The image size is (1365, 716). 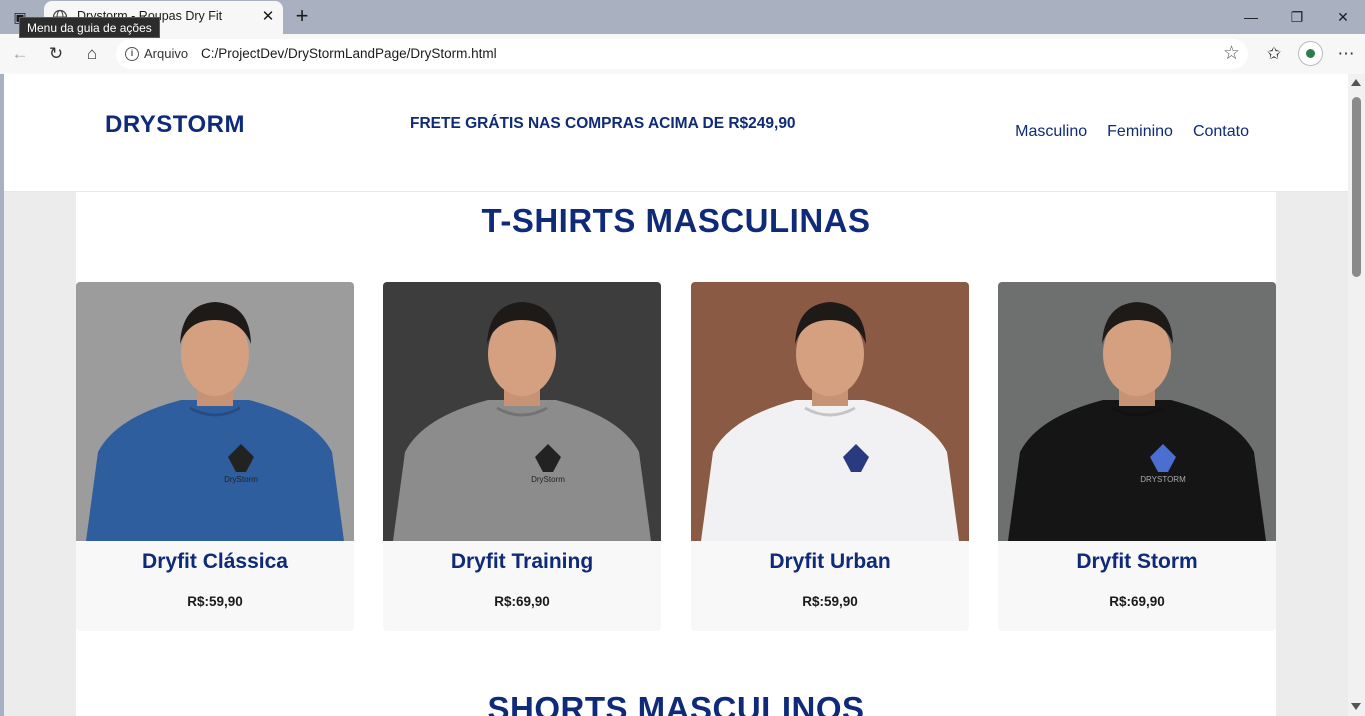 What do you see at coordinates (676, 220) in the screenshot?
I see `section-title-tshirts: T-SHIRTS MASCULINAS` at bounding box center [676, 220].